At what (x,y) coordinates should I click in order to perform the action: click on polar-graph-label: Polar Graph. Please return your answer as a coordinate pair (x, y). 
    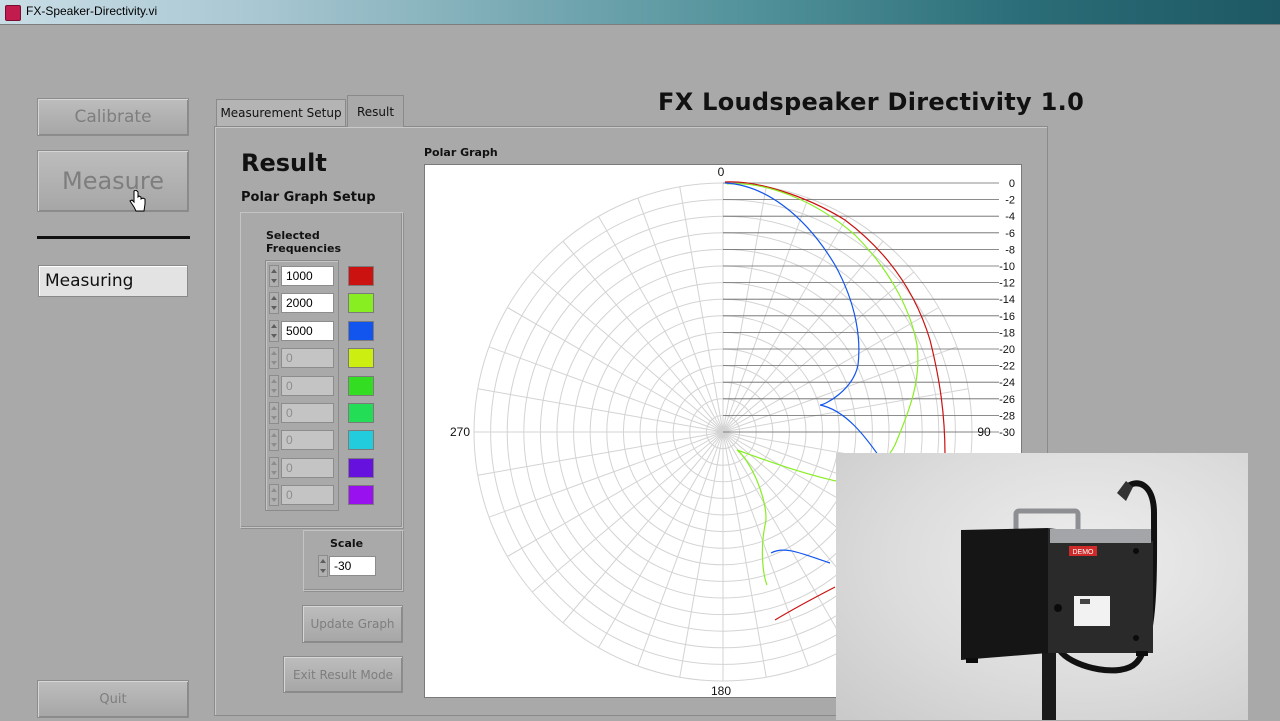
    Looking at the image, I should click on (461, 152).